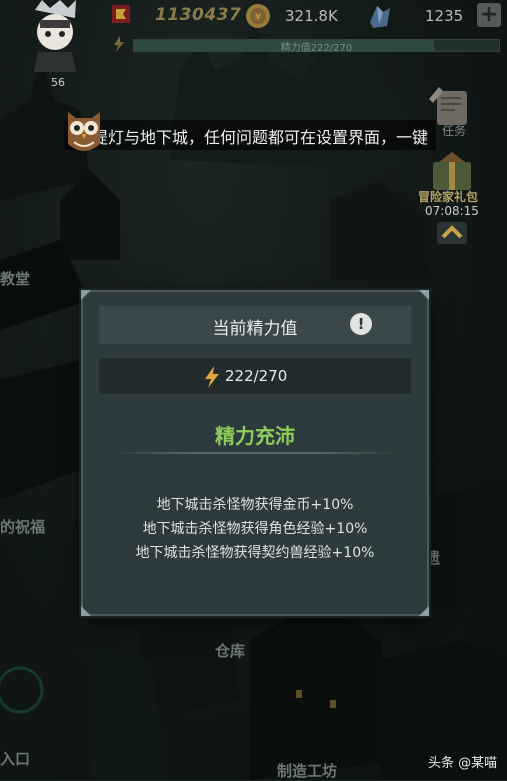  What do you see at coordinates (15, 278) in the screenshot?
I see `map-label-church: 教堂` at bounding box center [15, 278].